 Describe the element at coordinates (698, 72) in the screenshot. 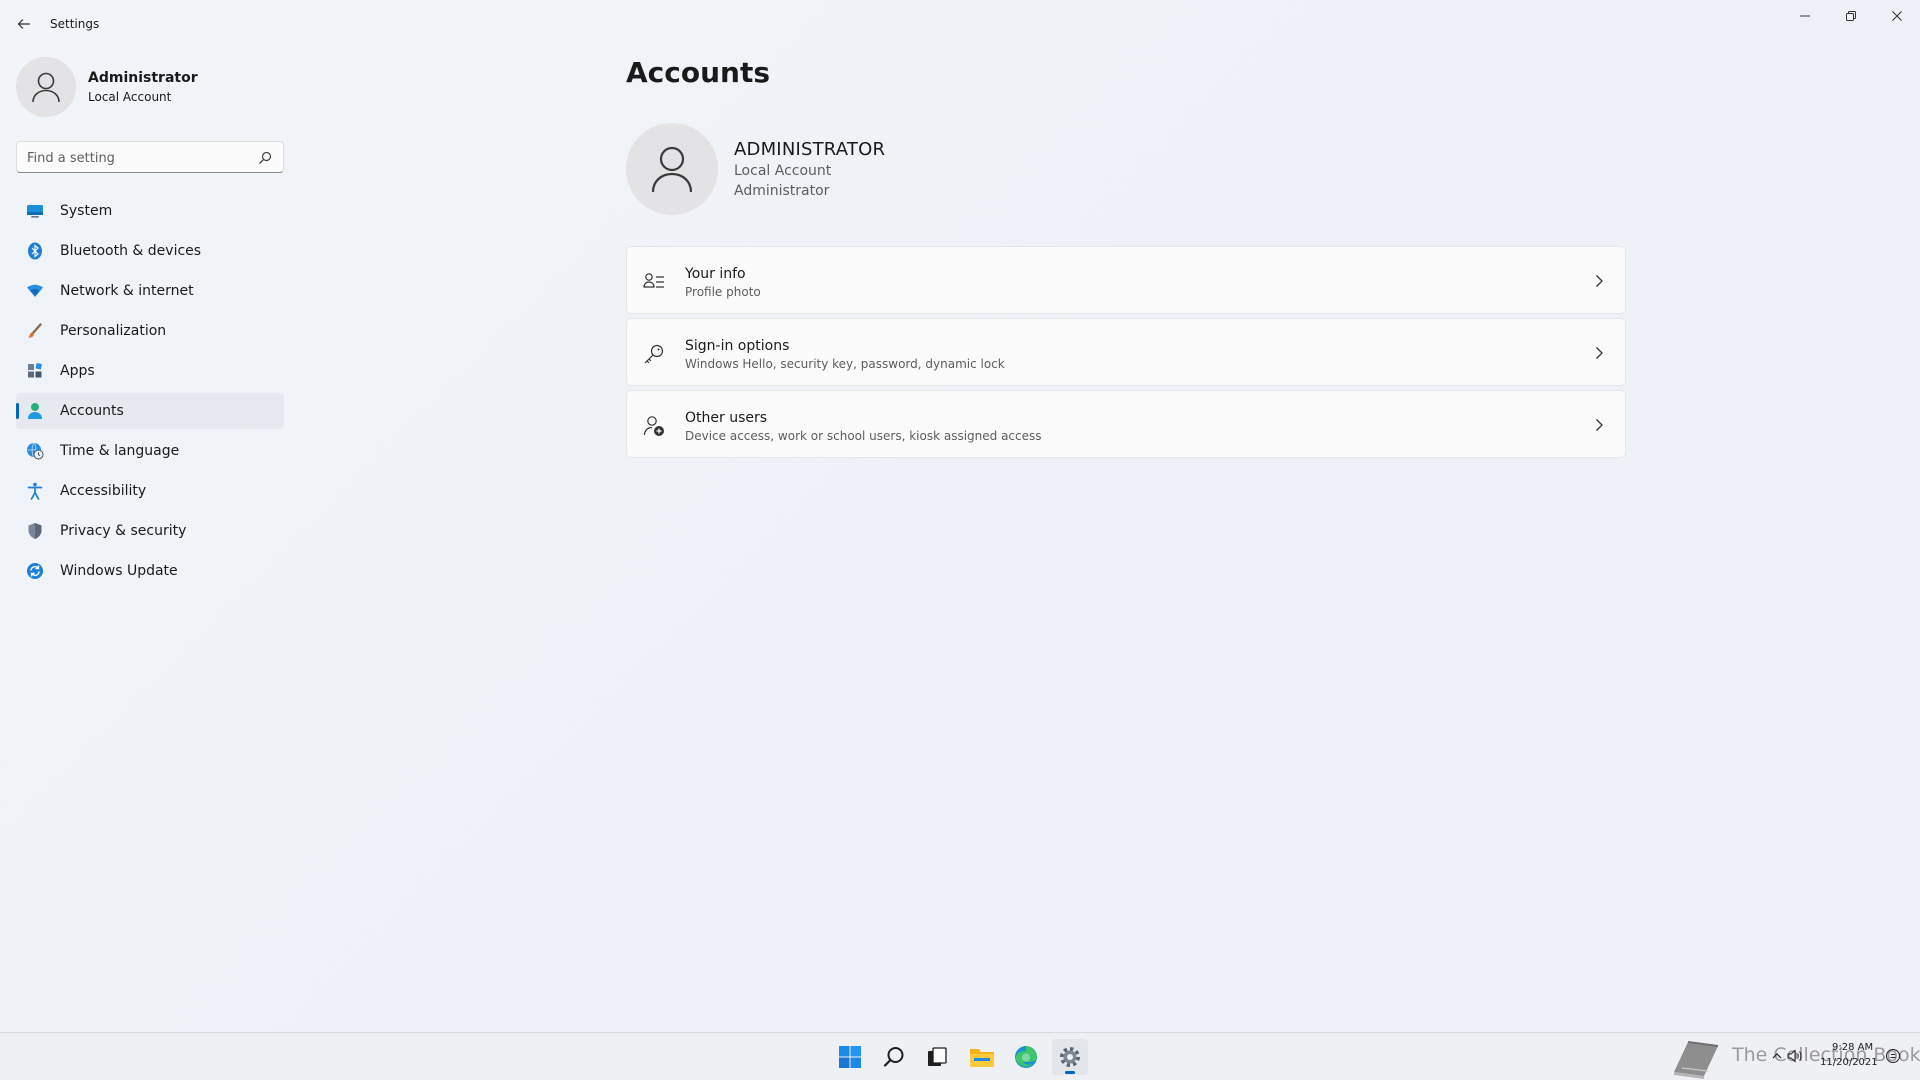

I see `page-title: Accounts` at that location.